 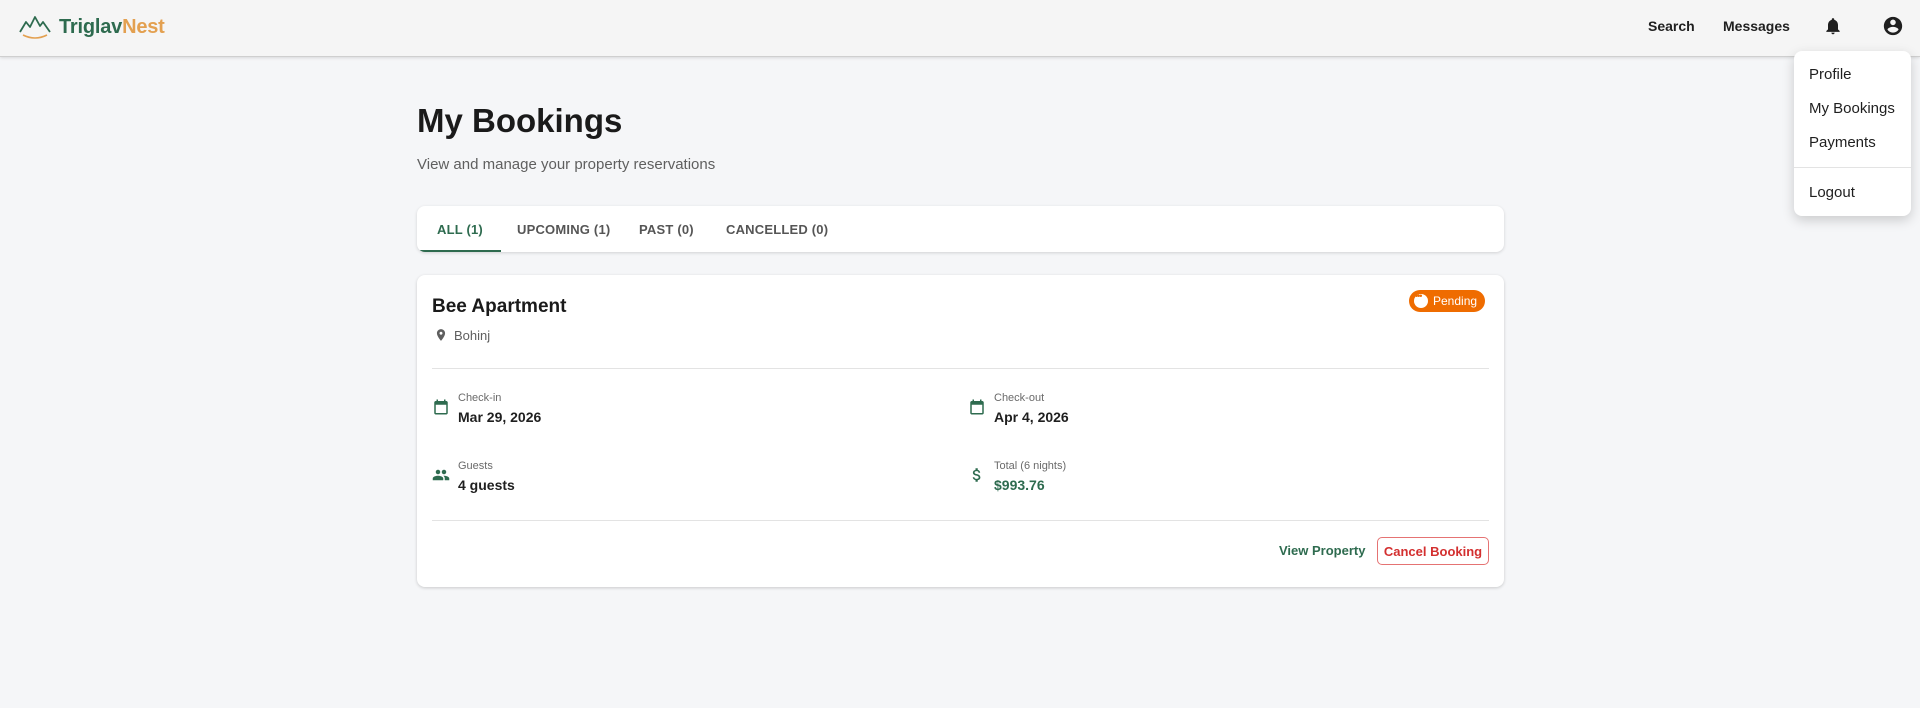 I want to click on notifications-button, so click(x=1833, y=26).